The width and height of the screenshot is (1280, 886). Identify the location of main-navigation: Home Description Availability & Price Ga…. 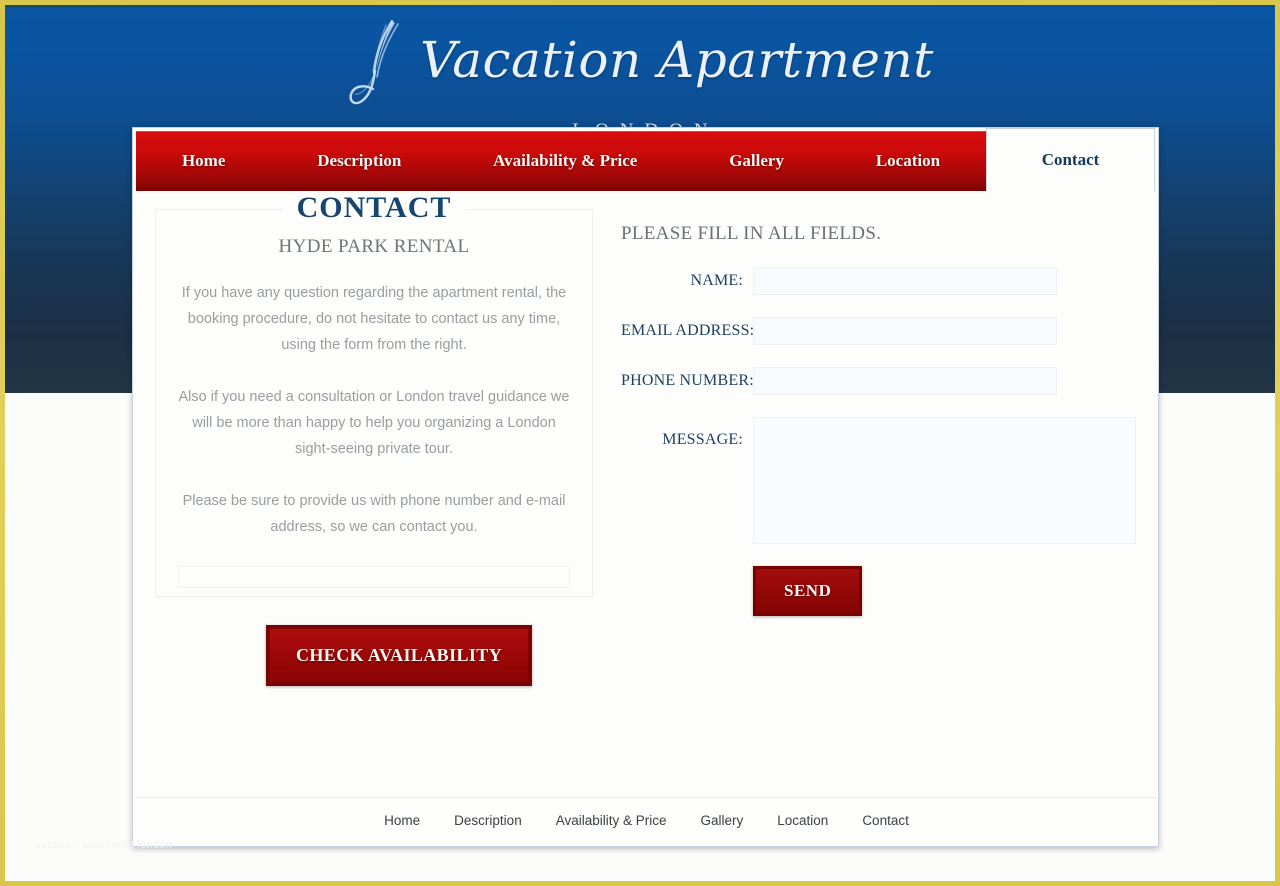
(646, 159).